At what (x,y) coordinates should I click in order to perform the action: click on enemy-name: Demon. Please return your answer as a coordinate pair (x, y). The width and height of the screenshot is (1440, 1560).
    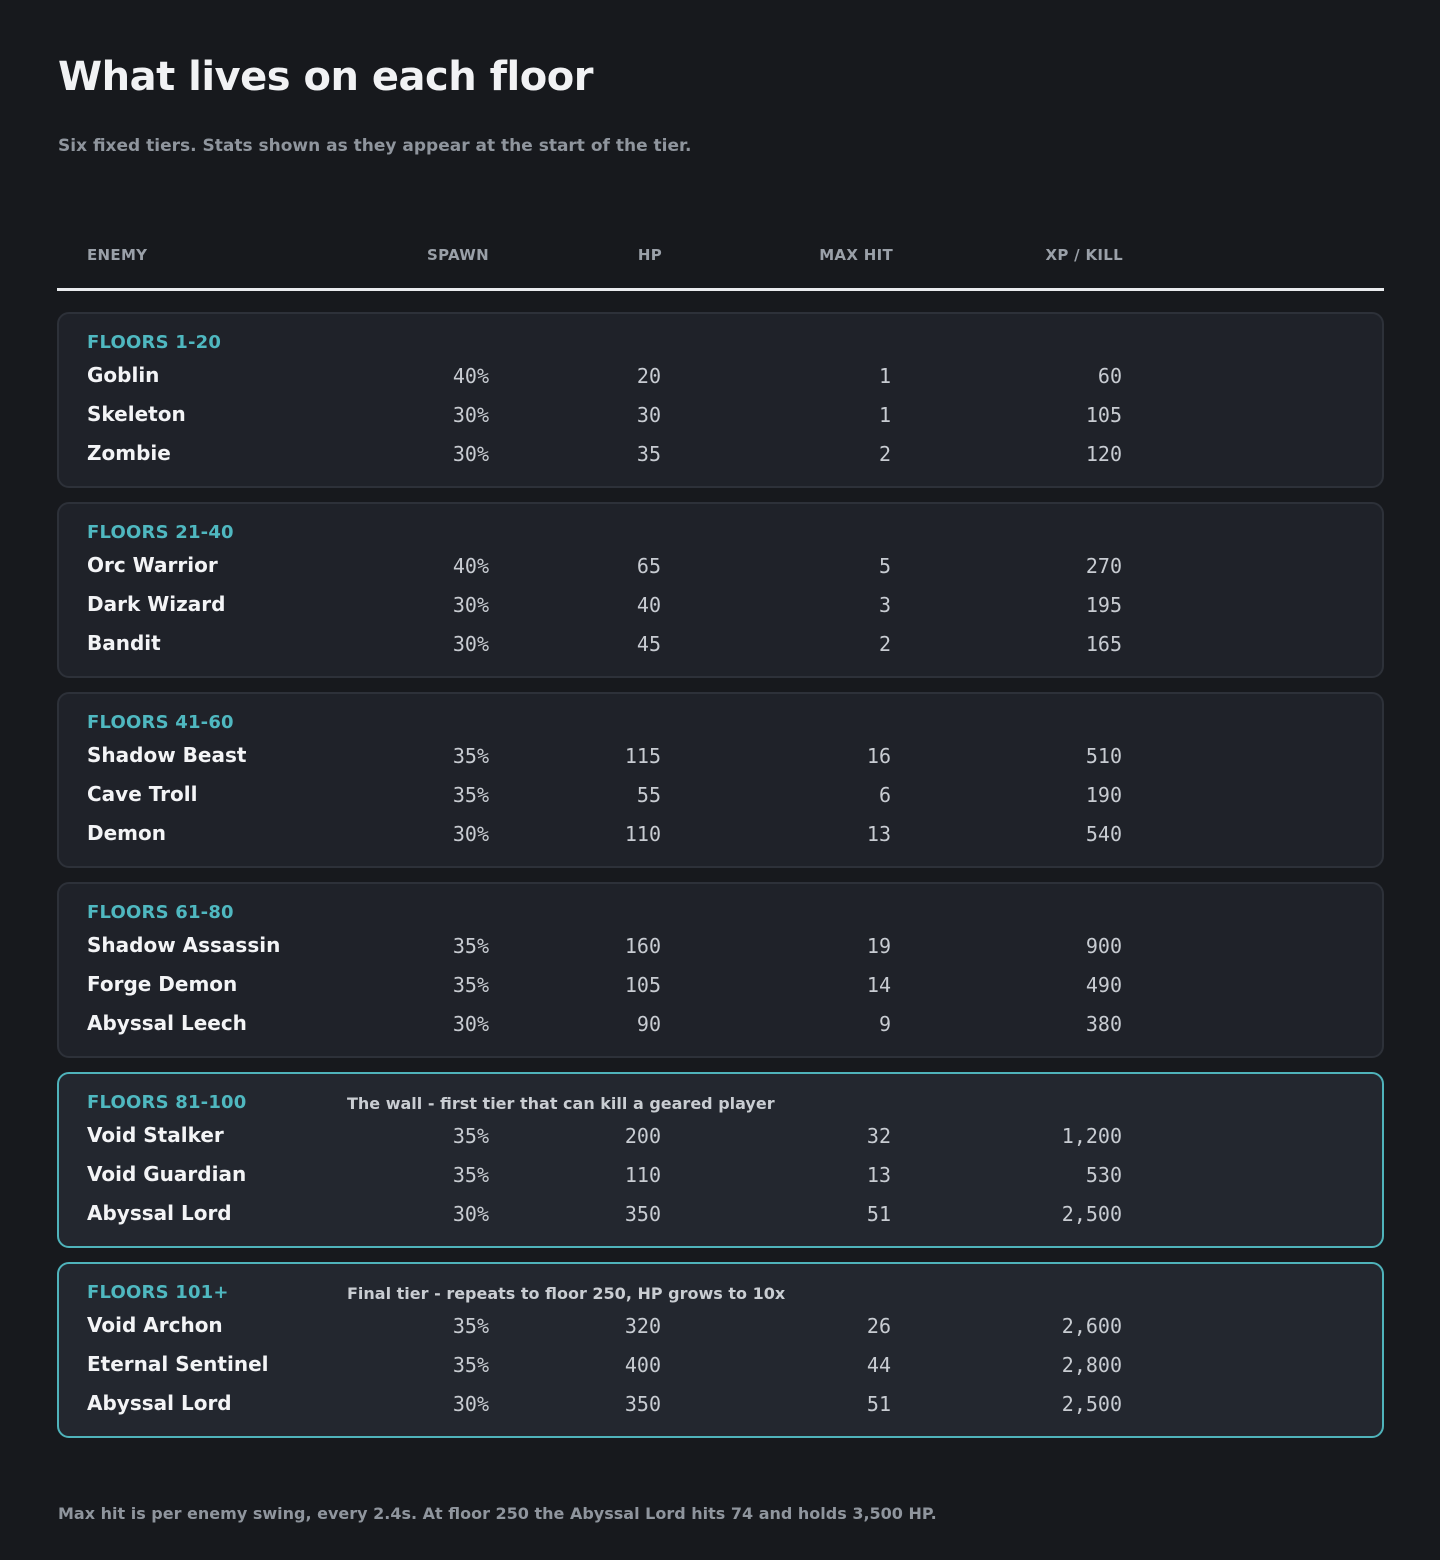
    Looking at the image, I should click on (126, 833).